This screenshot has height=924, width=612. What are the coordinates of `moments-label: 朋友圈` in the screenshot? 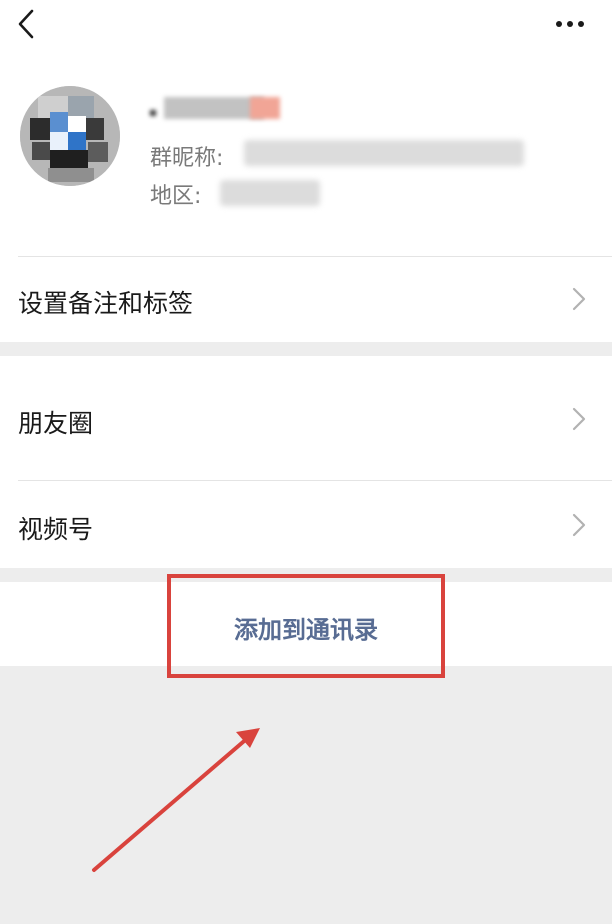 It's located at (56, 423).